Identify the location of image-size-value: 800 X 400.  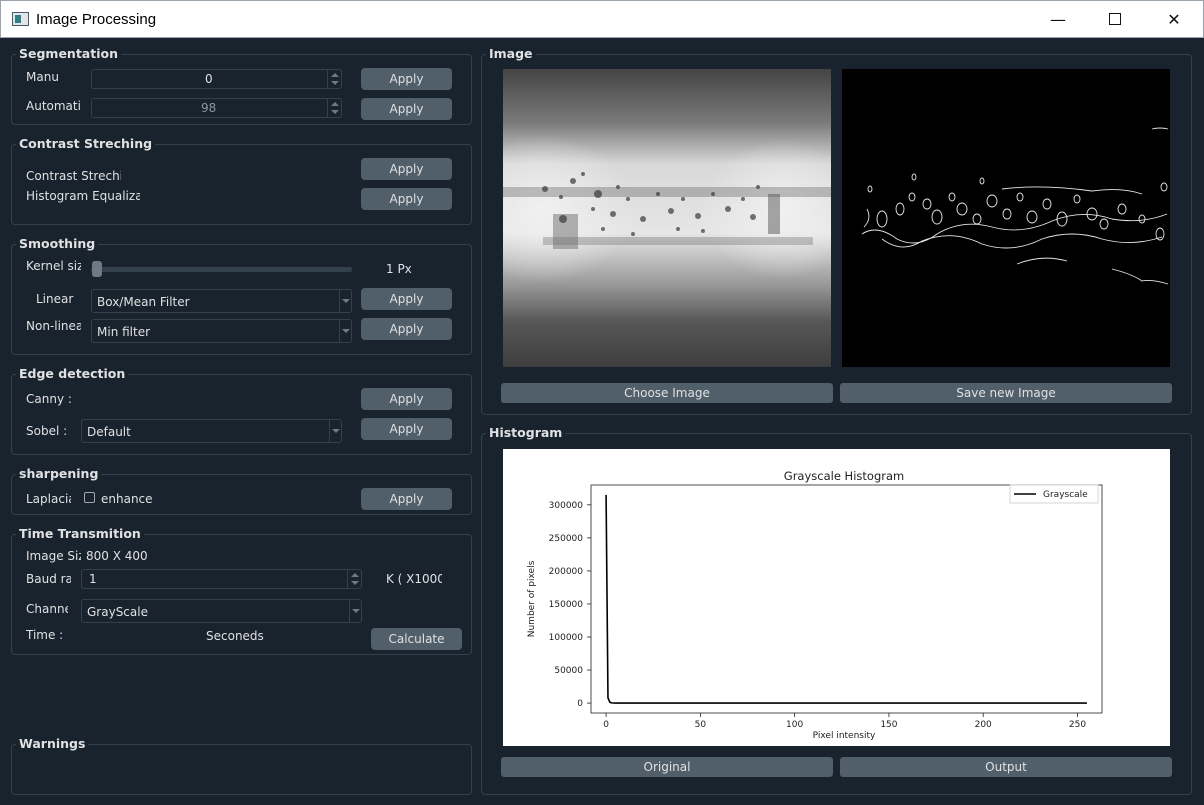
(117, 556).